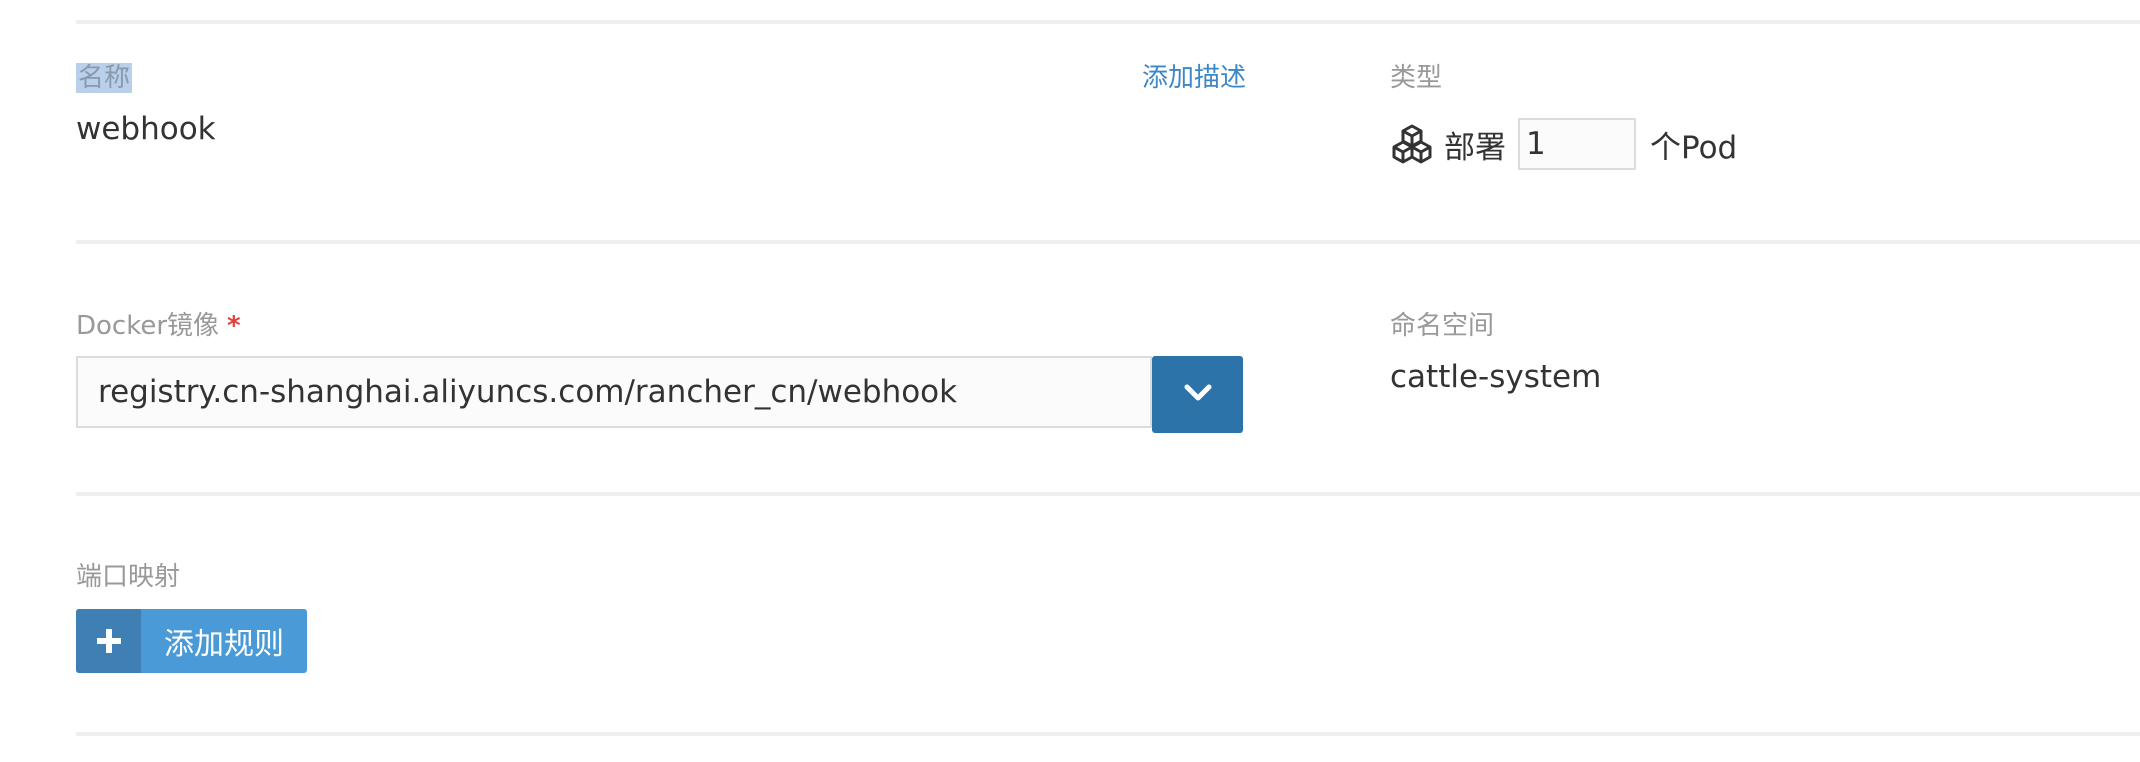  What do you see at coordinates (1108, 22) in the screenshot?
I see `section-divider-top` at bounding box center [1108, 22].